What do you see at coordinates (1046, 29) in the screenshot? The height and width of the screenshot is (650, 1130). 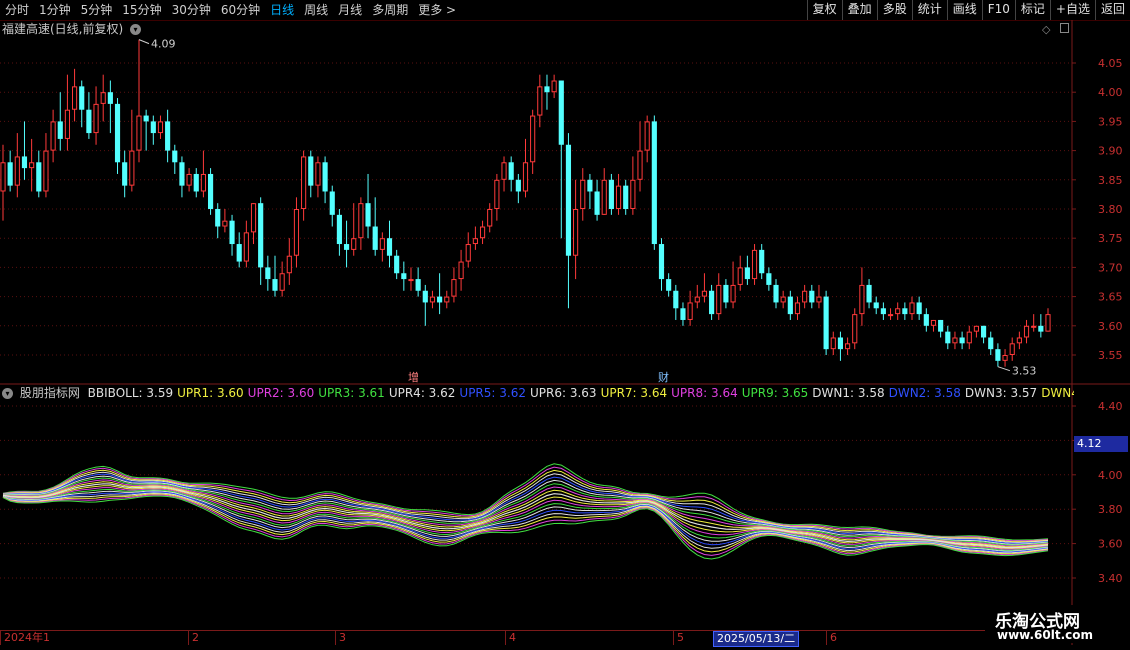 I see `diamond-icon: ◇` at bounding box center [1046, 29].